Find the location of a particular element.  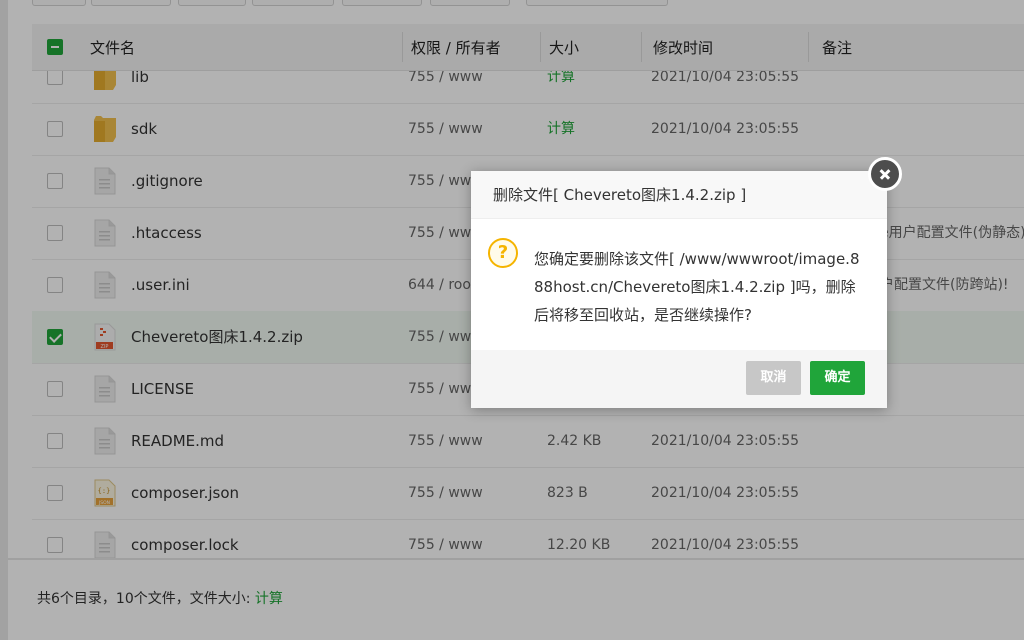

cancel-button: 取消 is located at coordinates (773, 378).